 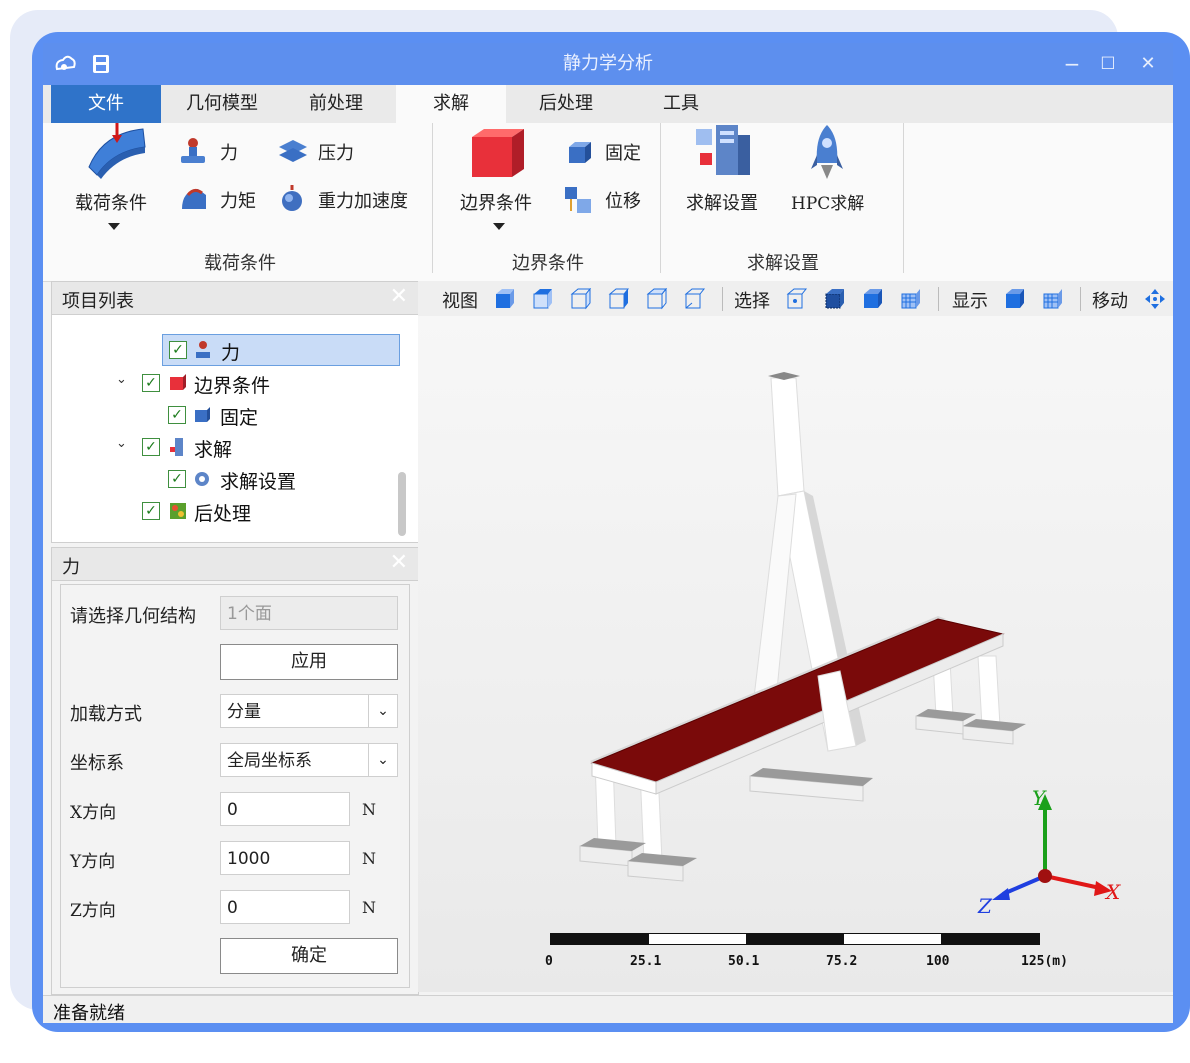 I want to click on z-unit: N, so click(x=369, y=907).